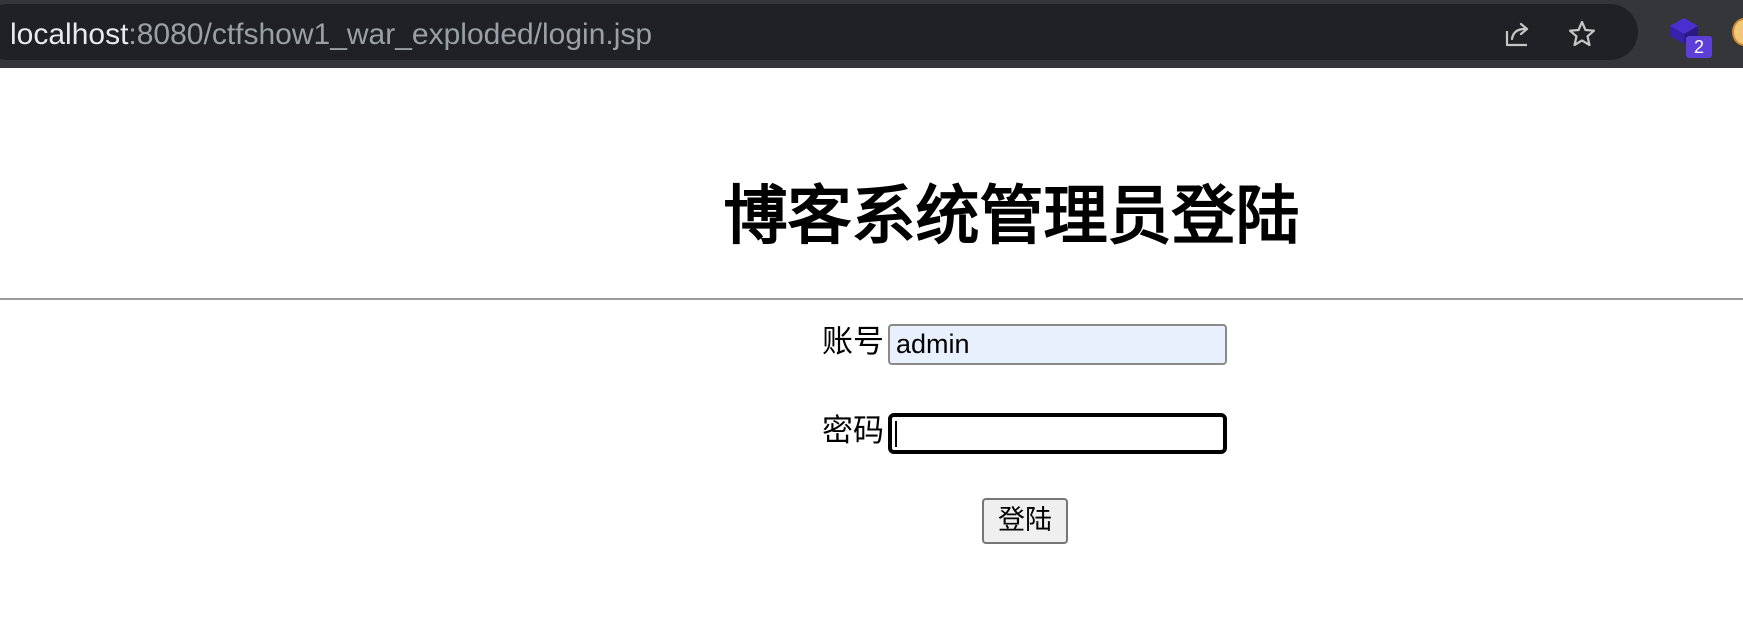 This screenshot has height=642, width=1743. Describe the element at coordinates (871, 299) in the screenshot. I see `divider` at that location.